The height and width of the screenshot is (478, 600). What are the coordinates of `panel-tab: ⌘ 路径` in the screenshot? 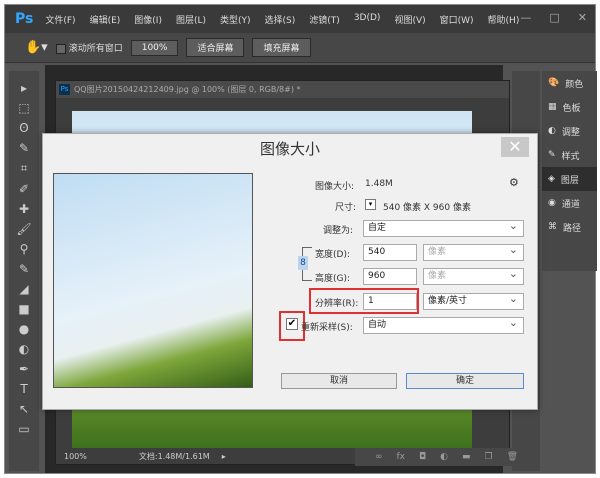 It's located at (569, 227).